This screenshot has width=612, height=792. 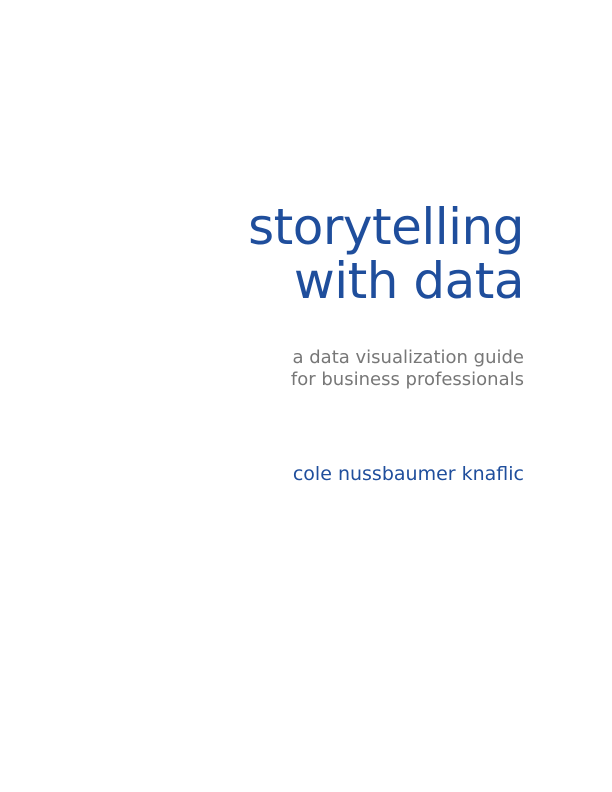 I want to click on title-line-2: with data, so click(x=409, y=281).